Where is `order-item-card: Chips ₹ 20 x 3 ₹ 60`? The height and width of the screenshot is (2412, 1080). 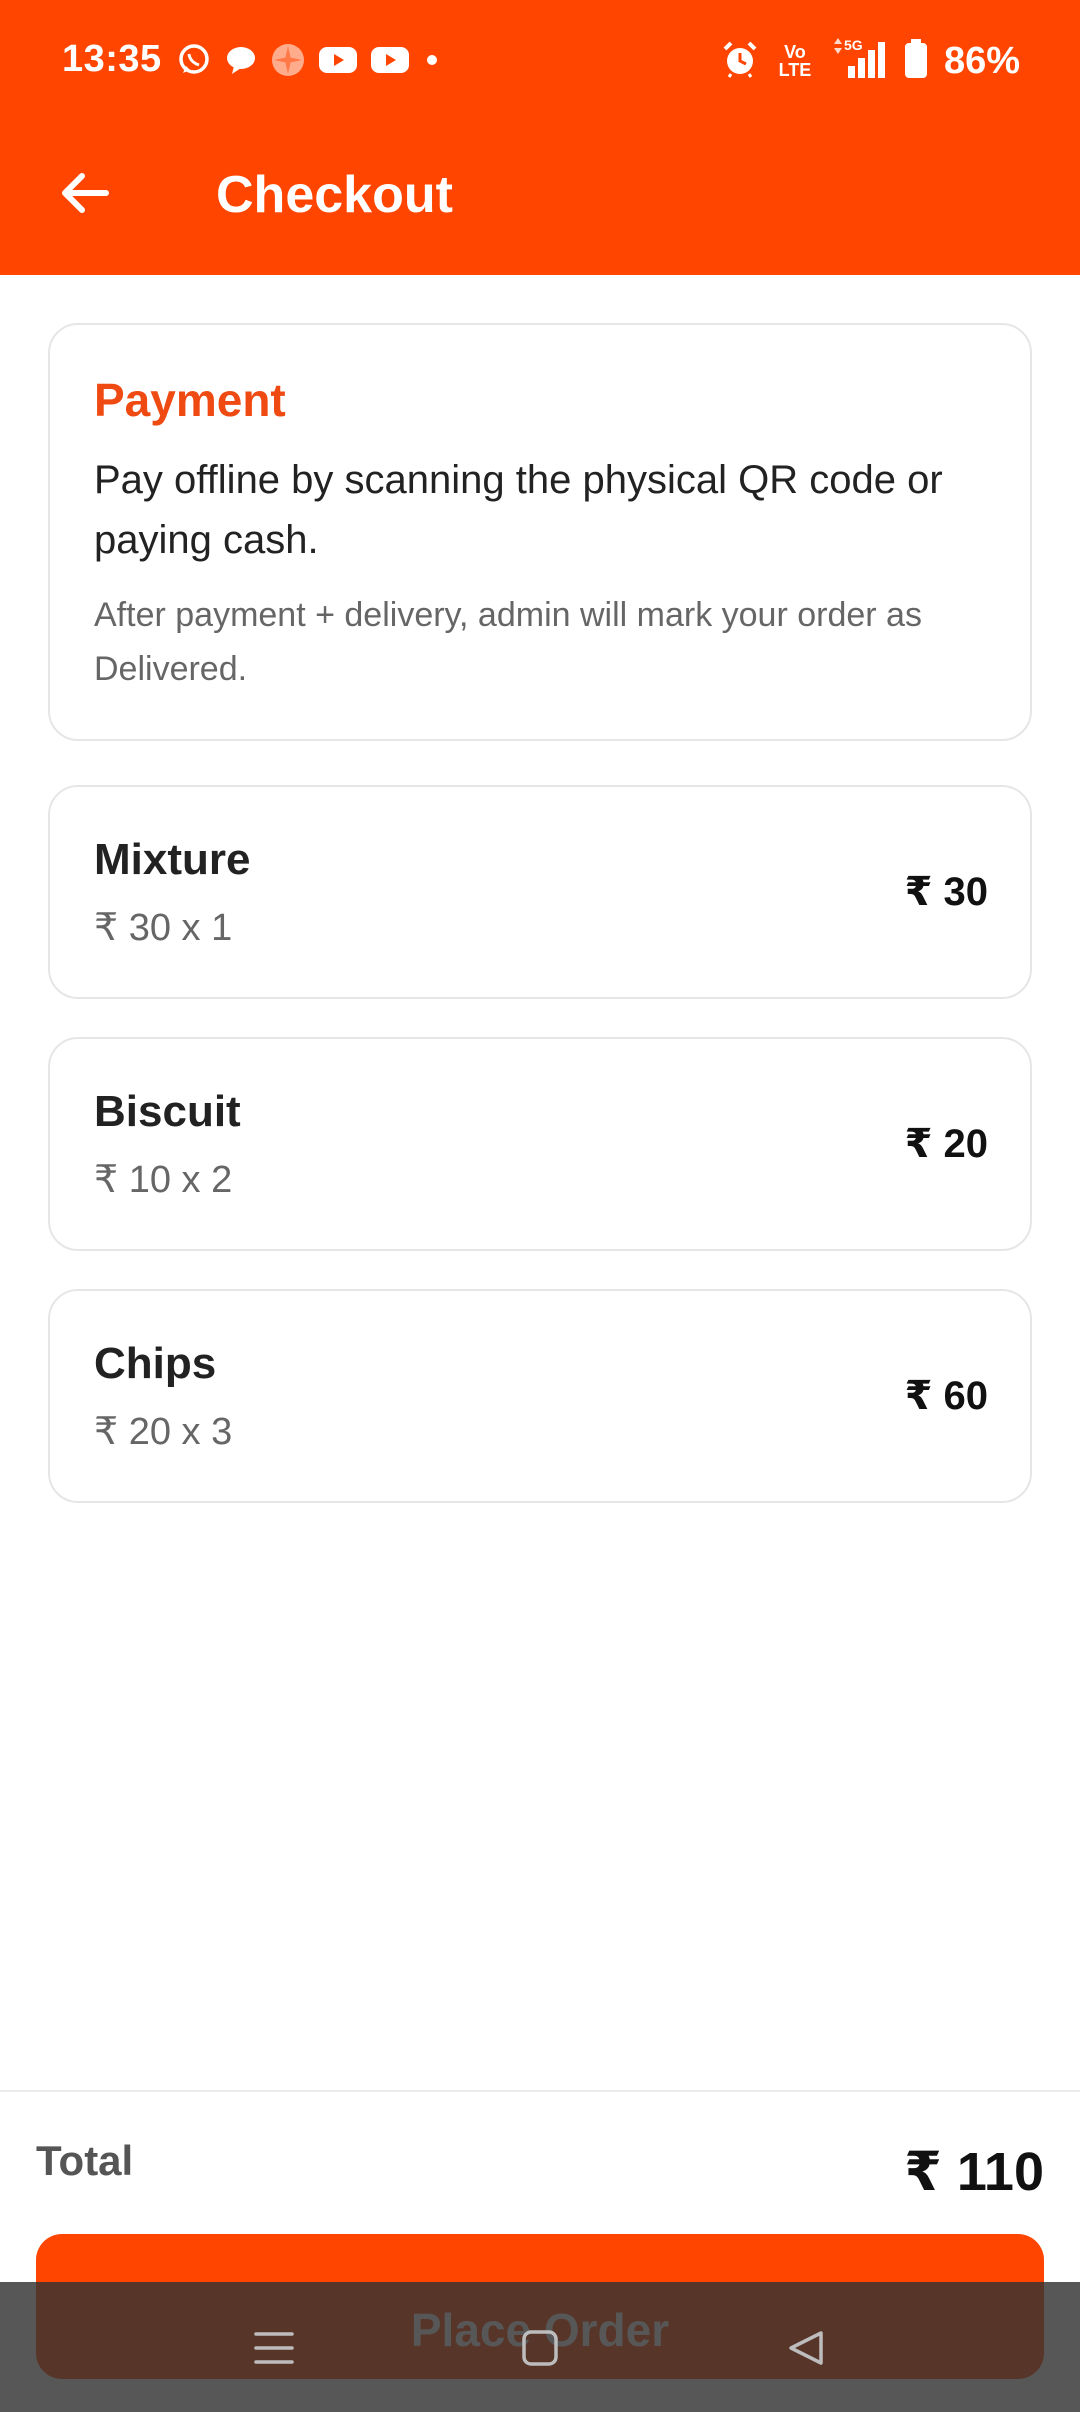 order-item-card: Chips ₹ 20 x 3 ₹ 60 is located at coordinates (540, 1396).